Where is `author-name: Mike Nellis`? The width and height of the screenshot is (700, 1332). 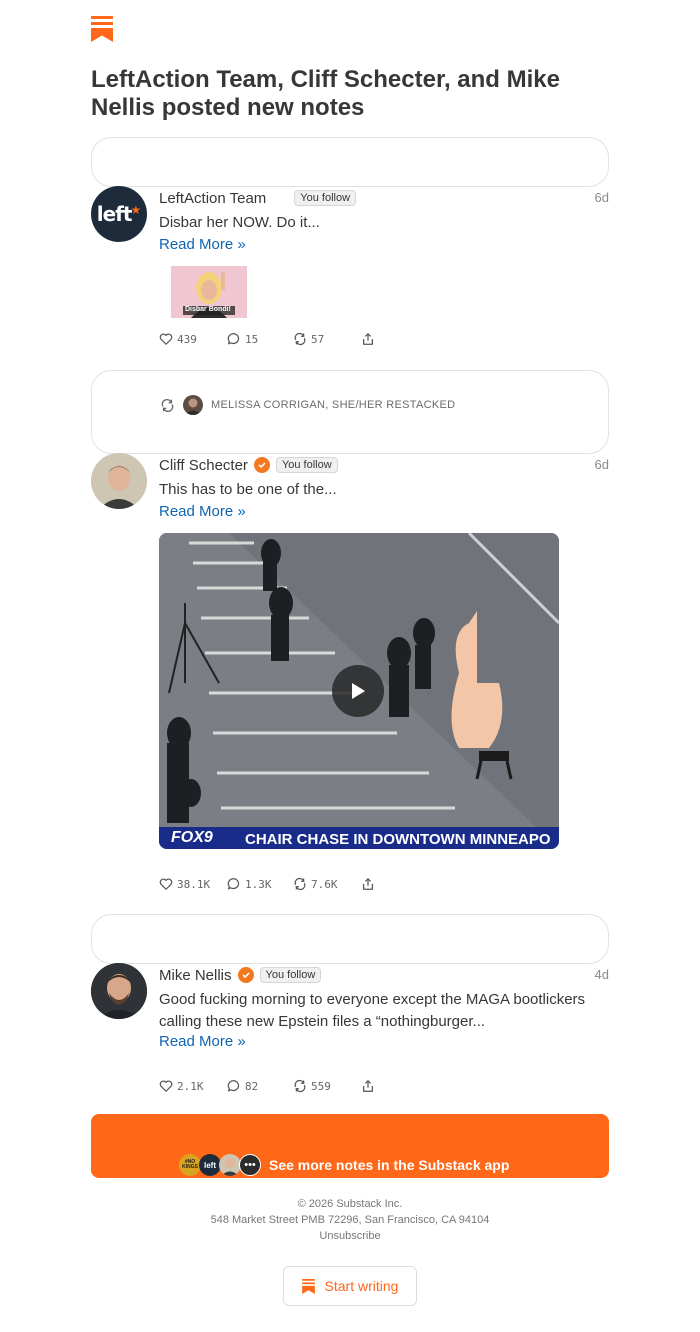
author-name: Mike Nellis is located at coordinates (195, 975).